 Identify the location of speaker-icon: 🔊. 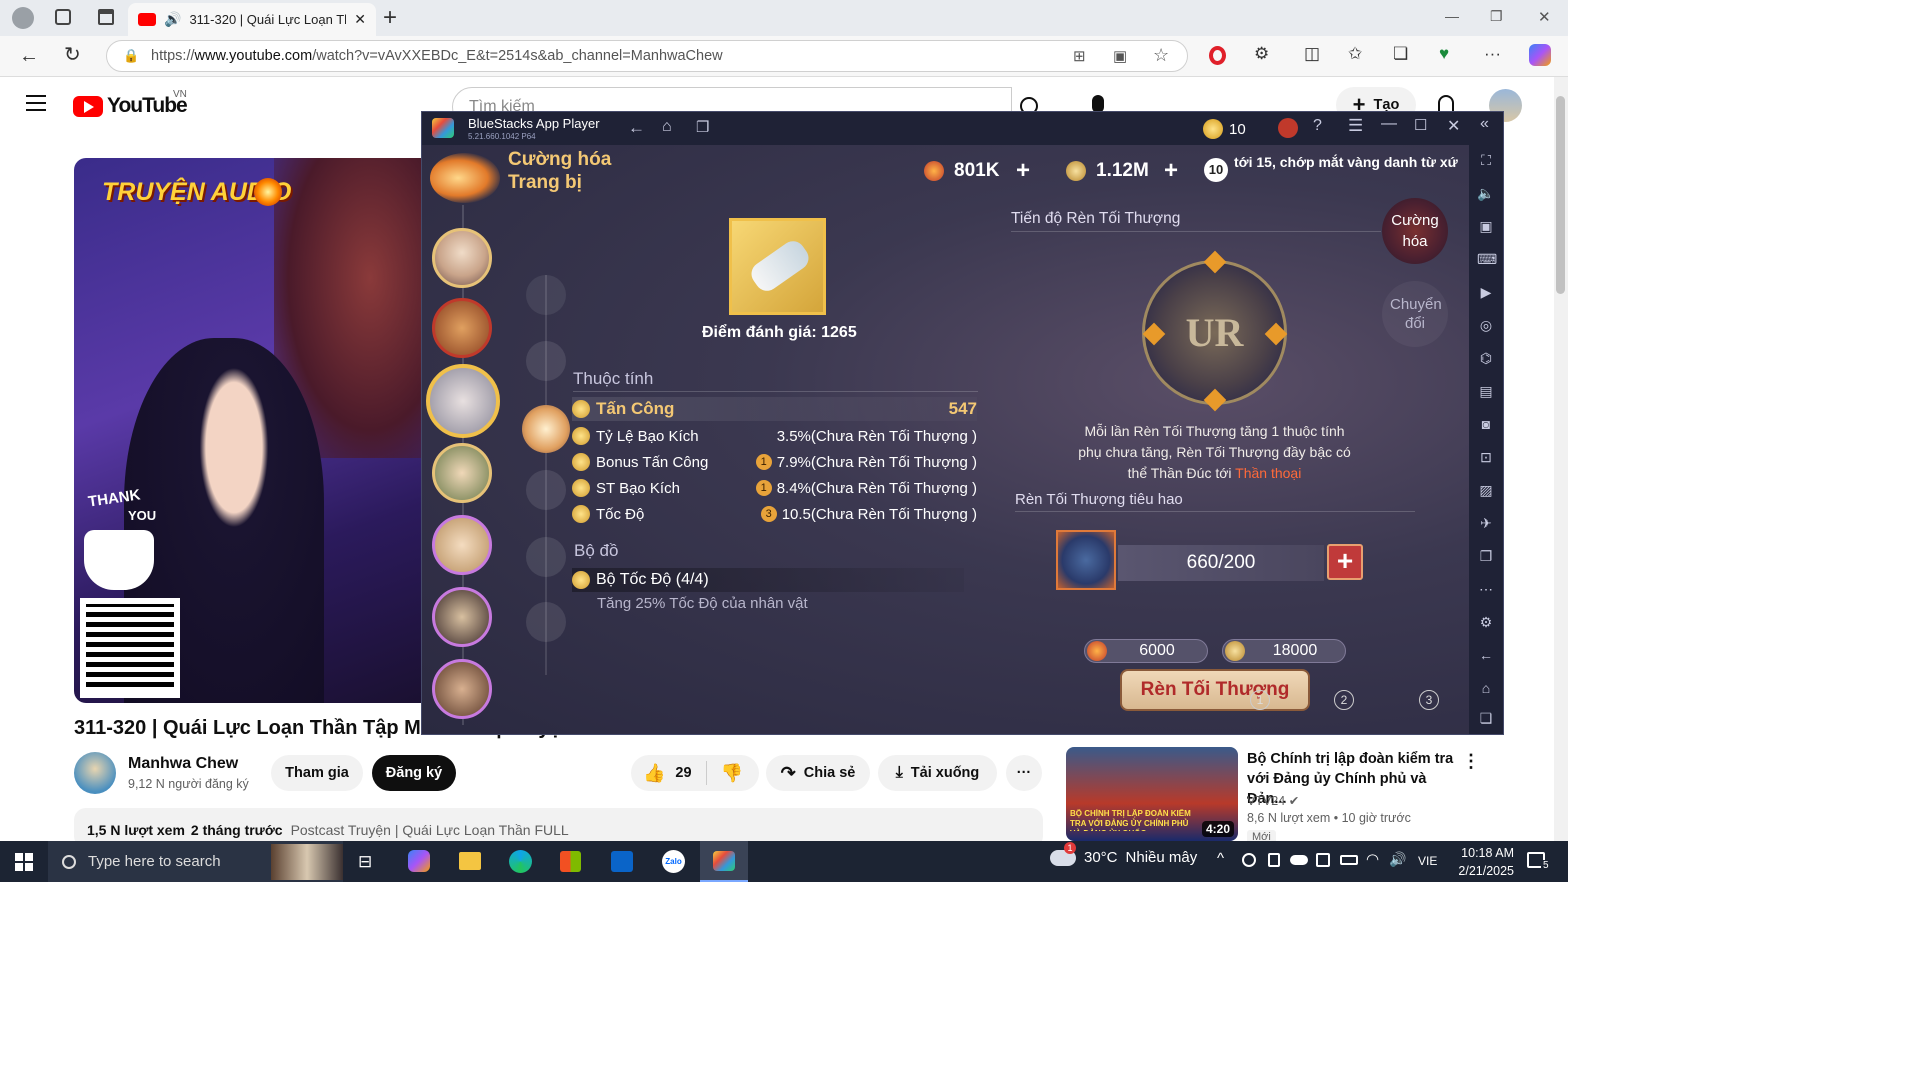
(1397, 859).